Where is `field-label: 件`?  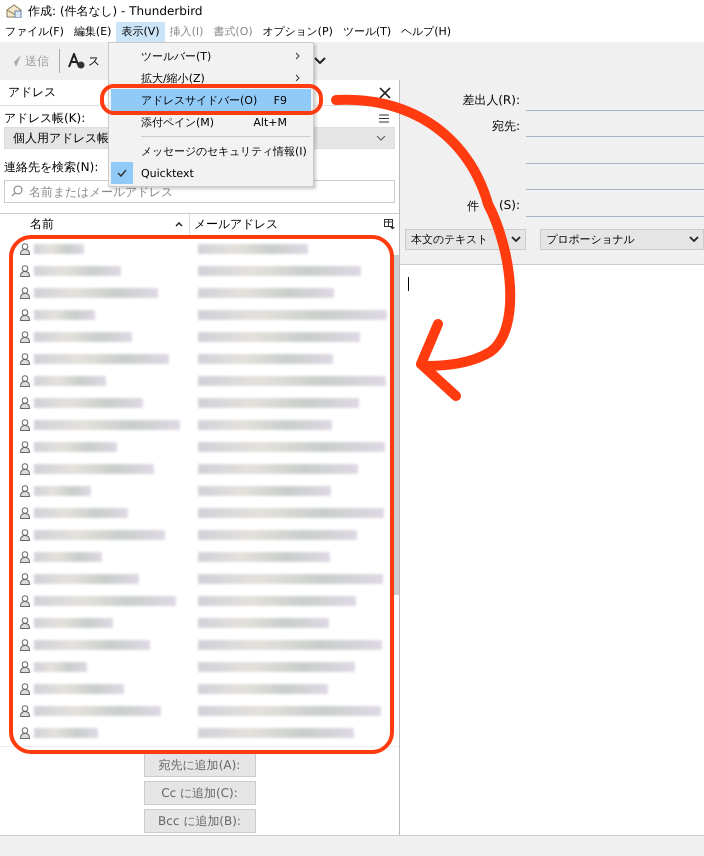
field-label: 件 is located at coordinates (472, 206).